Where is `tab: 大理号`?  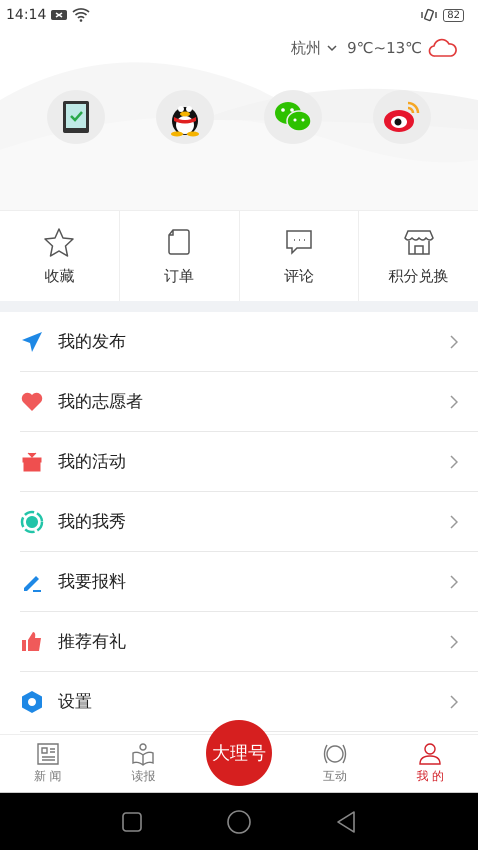
tab: 大理号 is located at coordinates (239, 753).